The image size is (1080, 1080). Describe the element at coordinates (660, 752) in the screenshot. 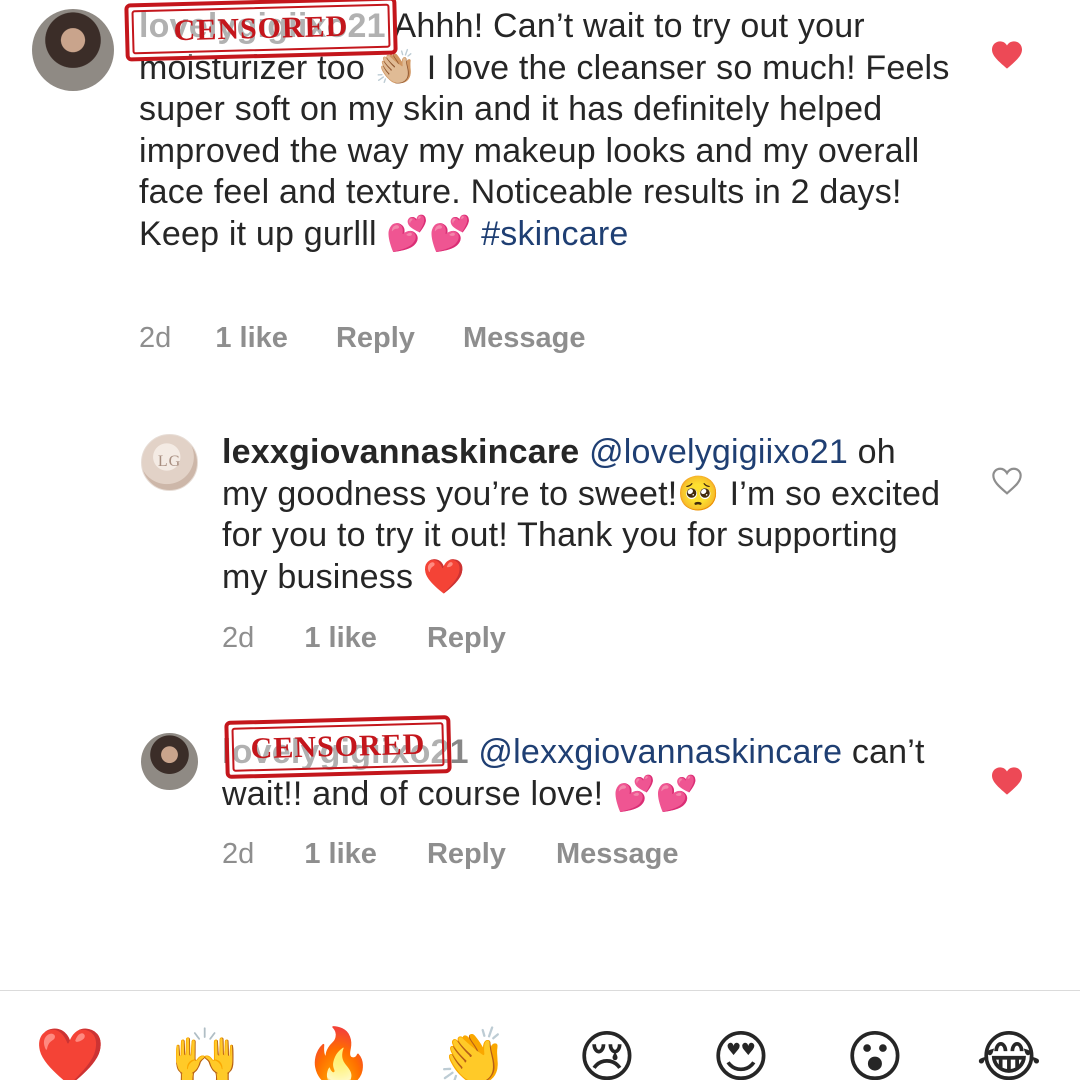

I see `mention-link: @lexxgiovannaskincare` at that location.